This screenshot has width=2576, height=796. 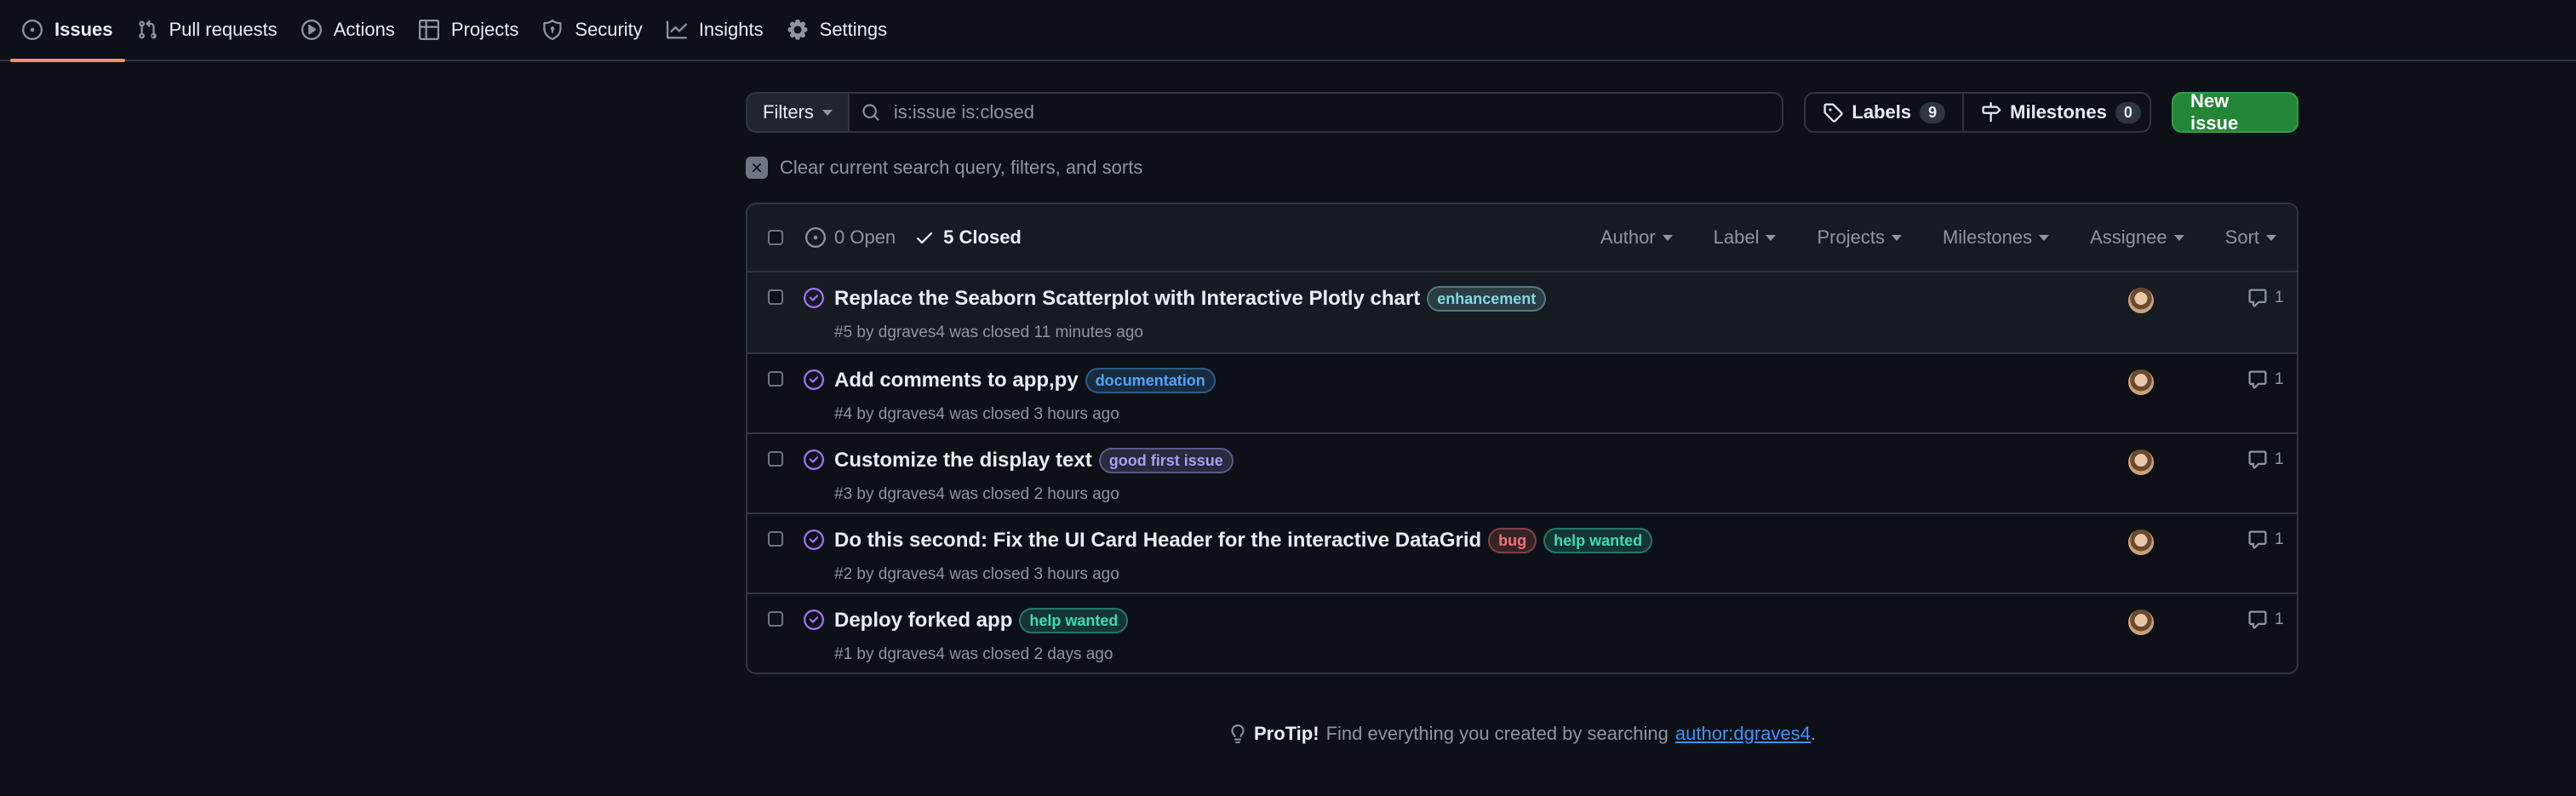 What do you see at coordinates (1238, 733) in the screenshot?
I see `light-bulb-icon` at bounding box center [1238, 733].